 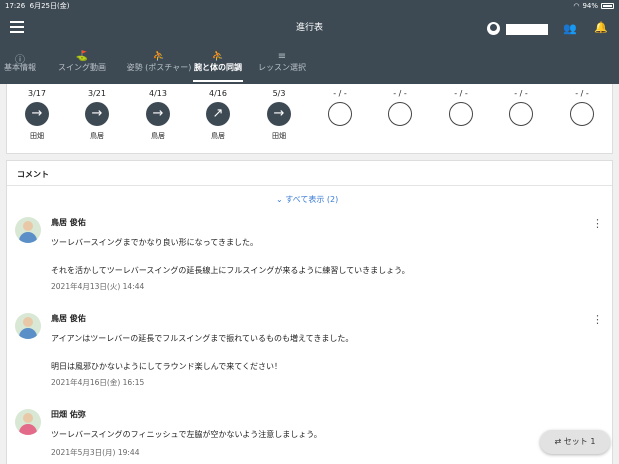 I want to click on timeline-step: 3/17 → 田畑, so click(x=37, y=115).